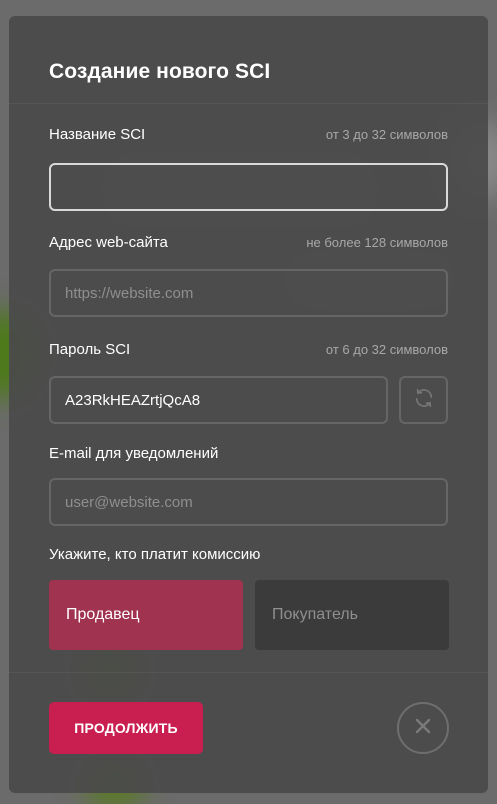 Image resolution: width=497 pixels, height=804 pixels. I want to click on website-hint: не более 128 символов, so click(377, 242).